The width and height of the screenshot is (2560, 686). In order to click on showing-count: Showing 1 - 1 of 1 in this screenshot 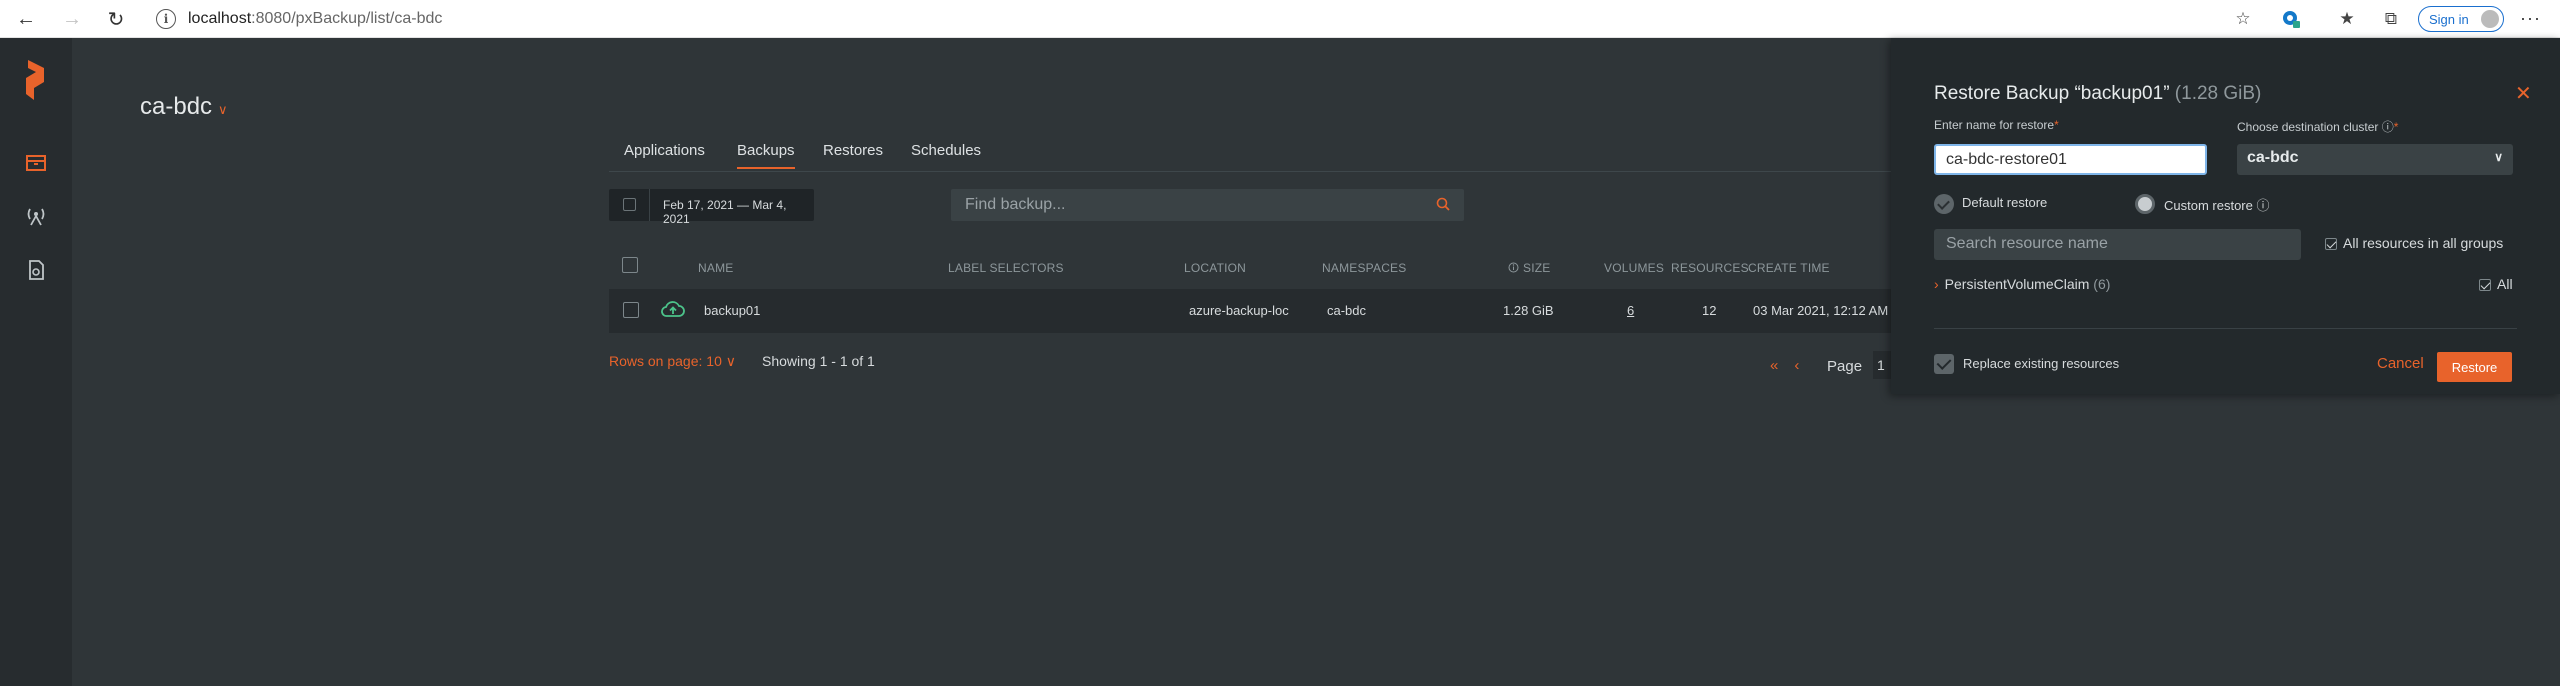, I will do `click(818, 361)`.